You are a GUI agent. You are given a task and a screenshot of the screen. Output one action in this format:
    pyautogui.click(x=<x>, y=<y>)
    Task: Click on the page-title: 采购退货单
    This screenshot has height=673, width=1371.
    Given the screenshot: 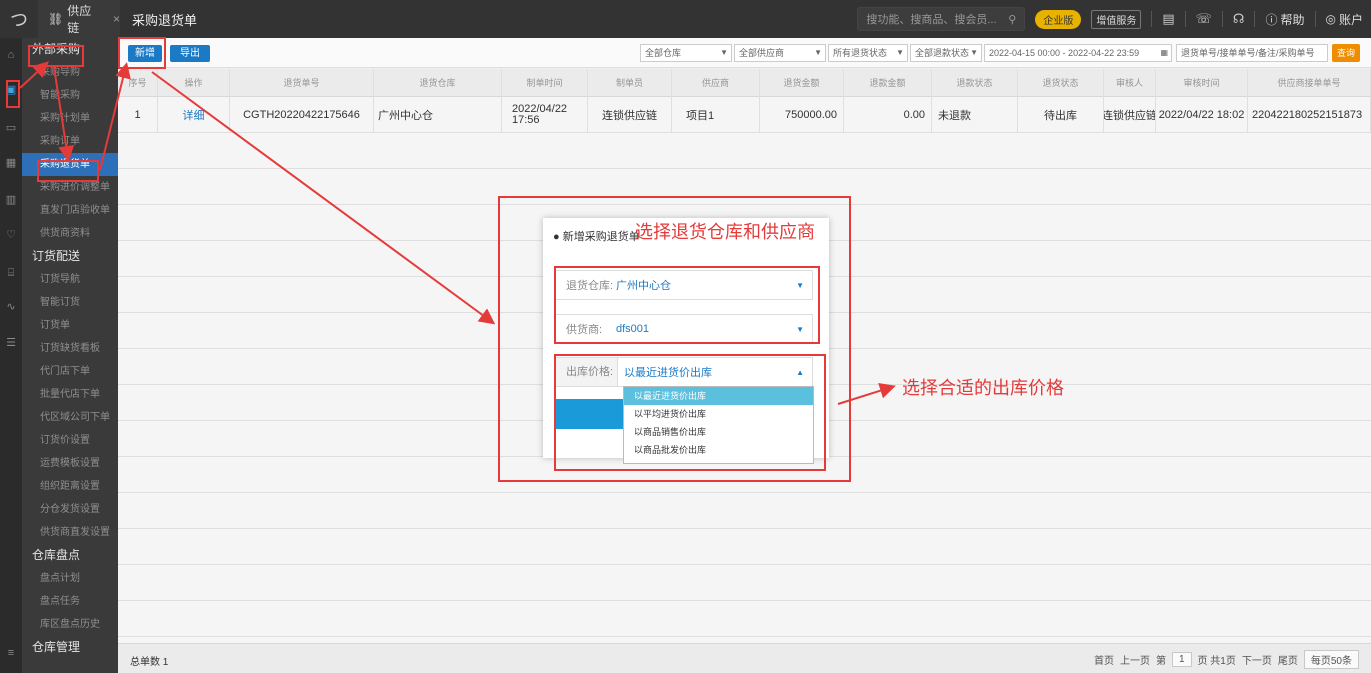 What is the action you would take?
    pyautogui.click(x=165, y=20)
    